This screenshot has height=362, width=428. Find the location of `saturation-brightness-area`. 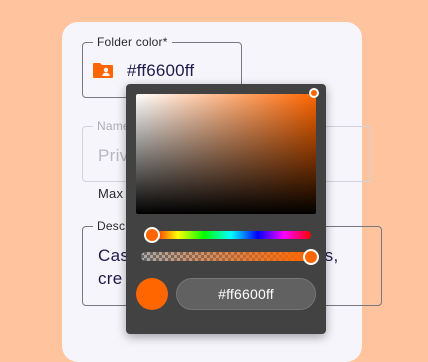

saturation-brightness-area is located at coordinates (226, 154).